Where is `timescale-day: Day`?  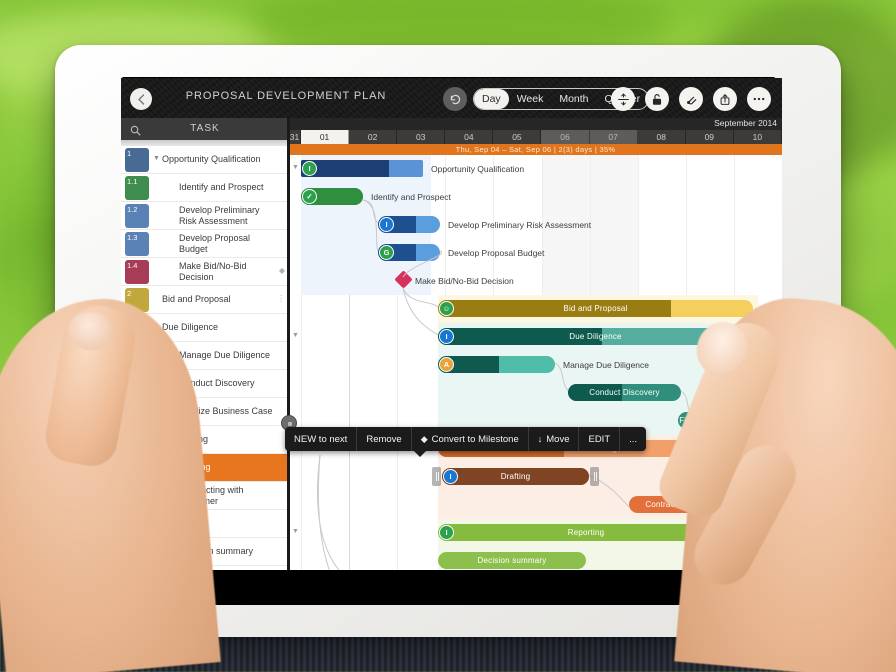 timescale-day: Day is located at coordinates (491, 99).